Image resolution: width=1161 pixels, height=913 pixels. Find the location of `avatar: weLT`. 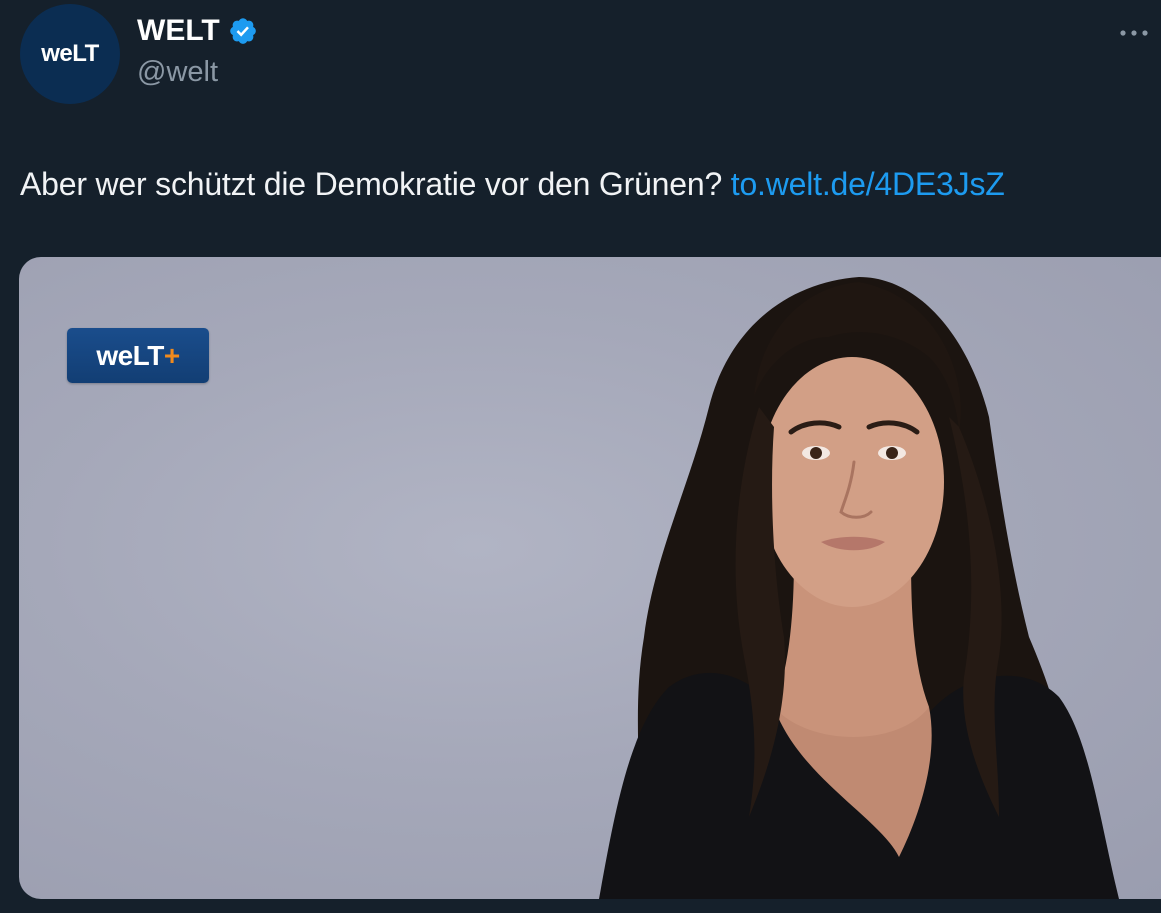

avatar: weLT is located at coordinates (70, 54).